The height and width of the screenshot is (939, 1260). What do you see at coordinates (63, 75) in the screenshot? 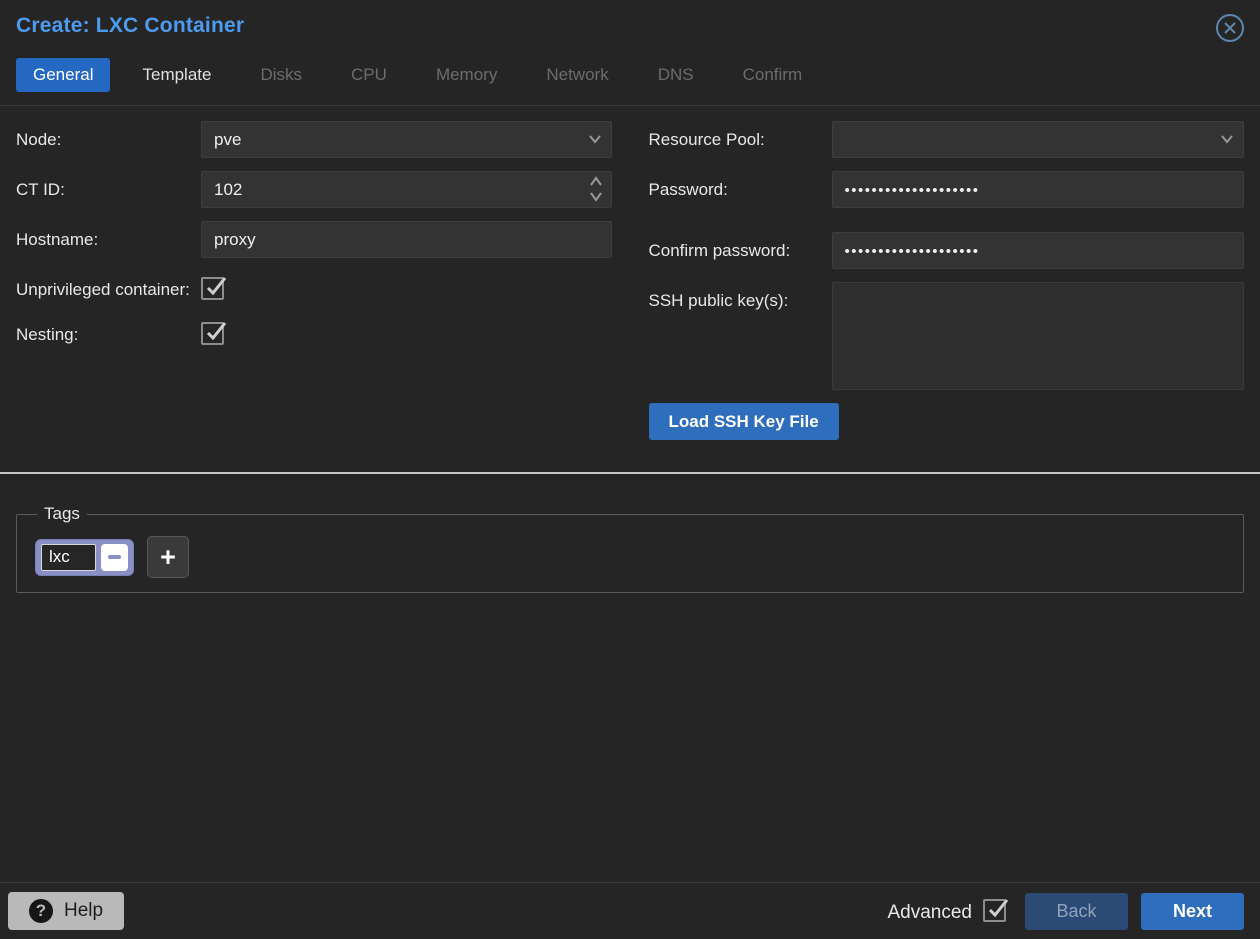
I see `tab-general: General` at bounding box center [63, 75].